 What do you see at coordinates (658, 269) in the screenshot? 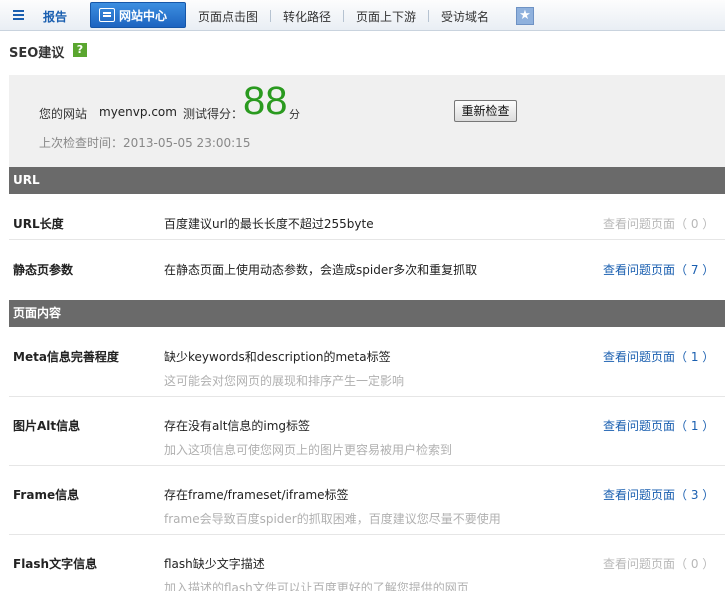
I see `view-issue-pages-link: 查看问题页面（ 7 ）` at bounding box center [658, 269].